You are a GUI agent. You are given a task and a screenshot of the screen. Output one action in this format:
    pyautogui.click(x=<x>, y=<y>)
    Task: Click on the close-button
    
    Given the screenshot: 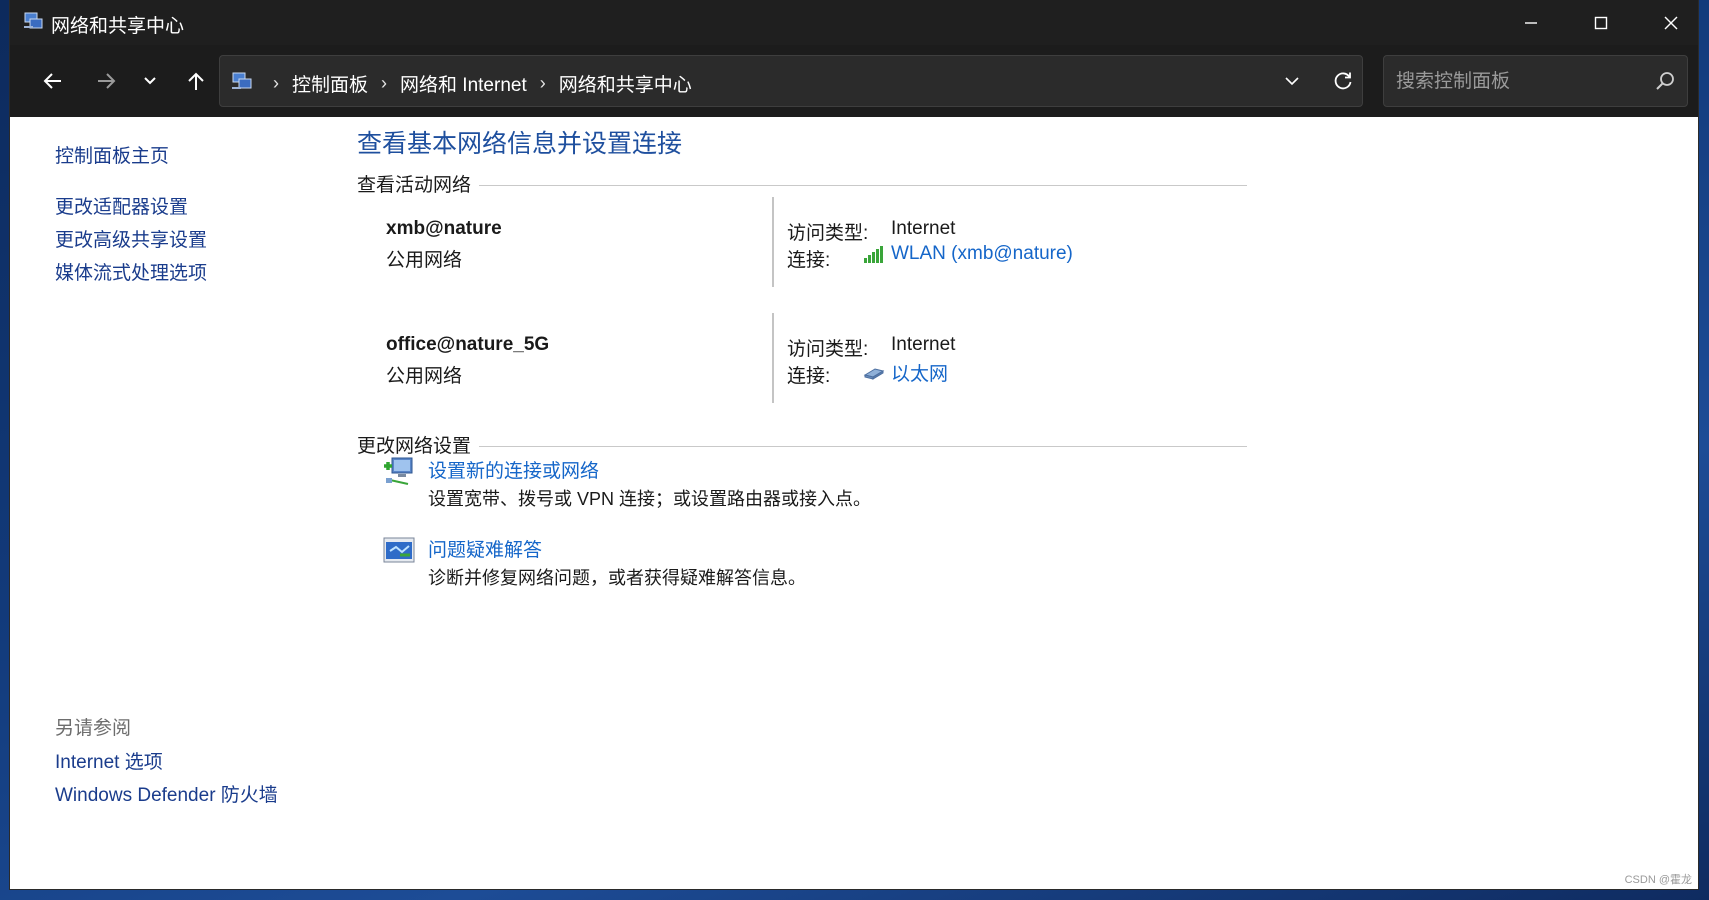 What is the action you would take?
    pyautogui.click(x=1667, y=22)
    